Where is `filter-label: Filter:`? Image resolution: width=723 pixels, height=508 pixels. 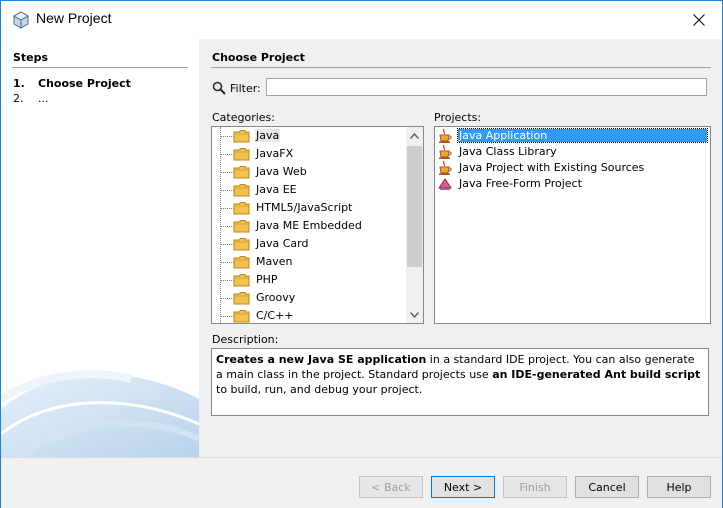 filter-label: Filter: is located at coordinates (245, 88).